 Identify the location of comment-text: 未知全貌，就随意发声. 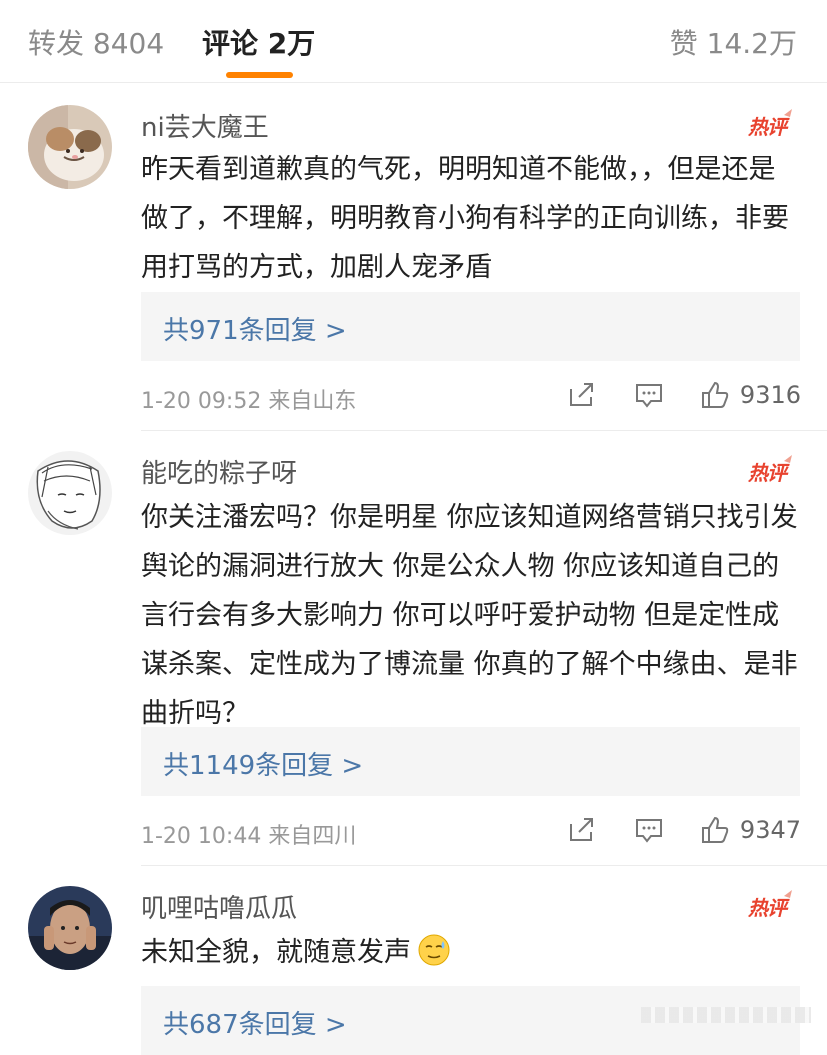
(471, 952).